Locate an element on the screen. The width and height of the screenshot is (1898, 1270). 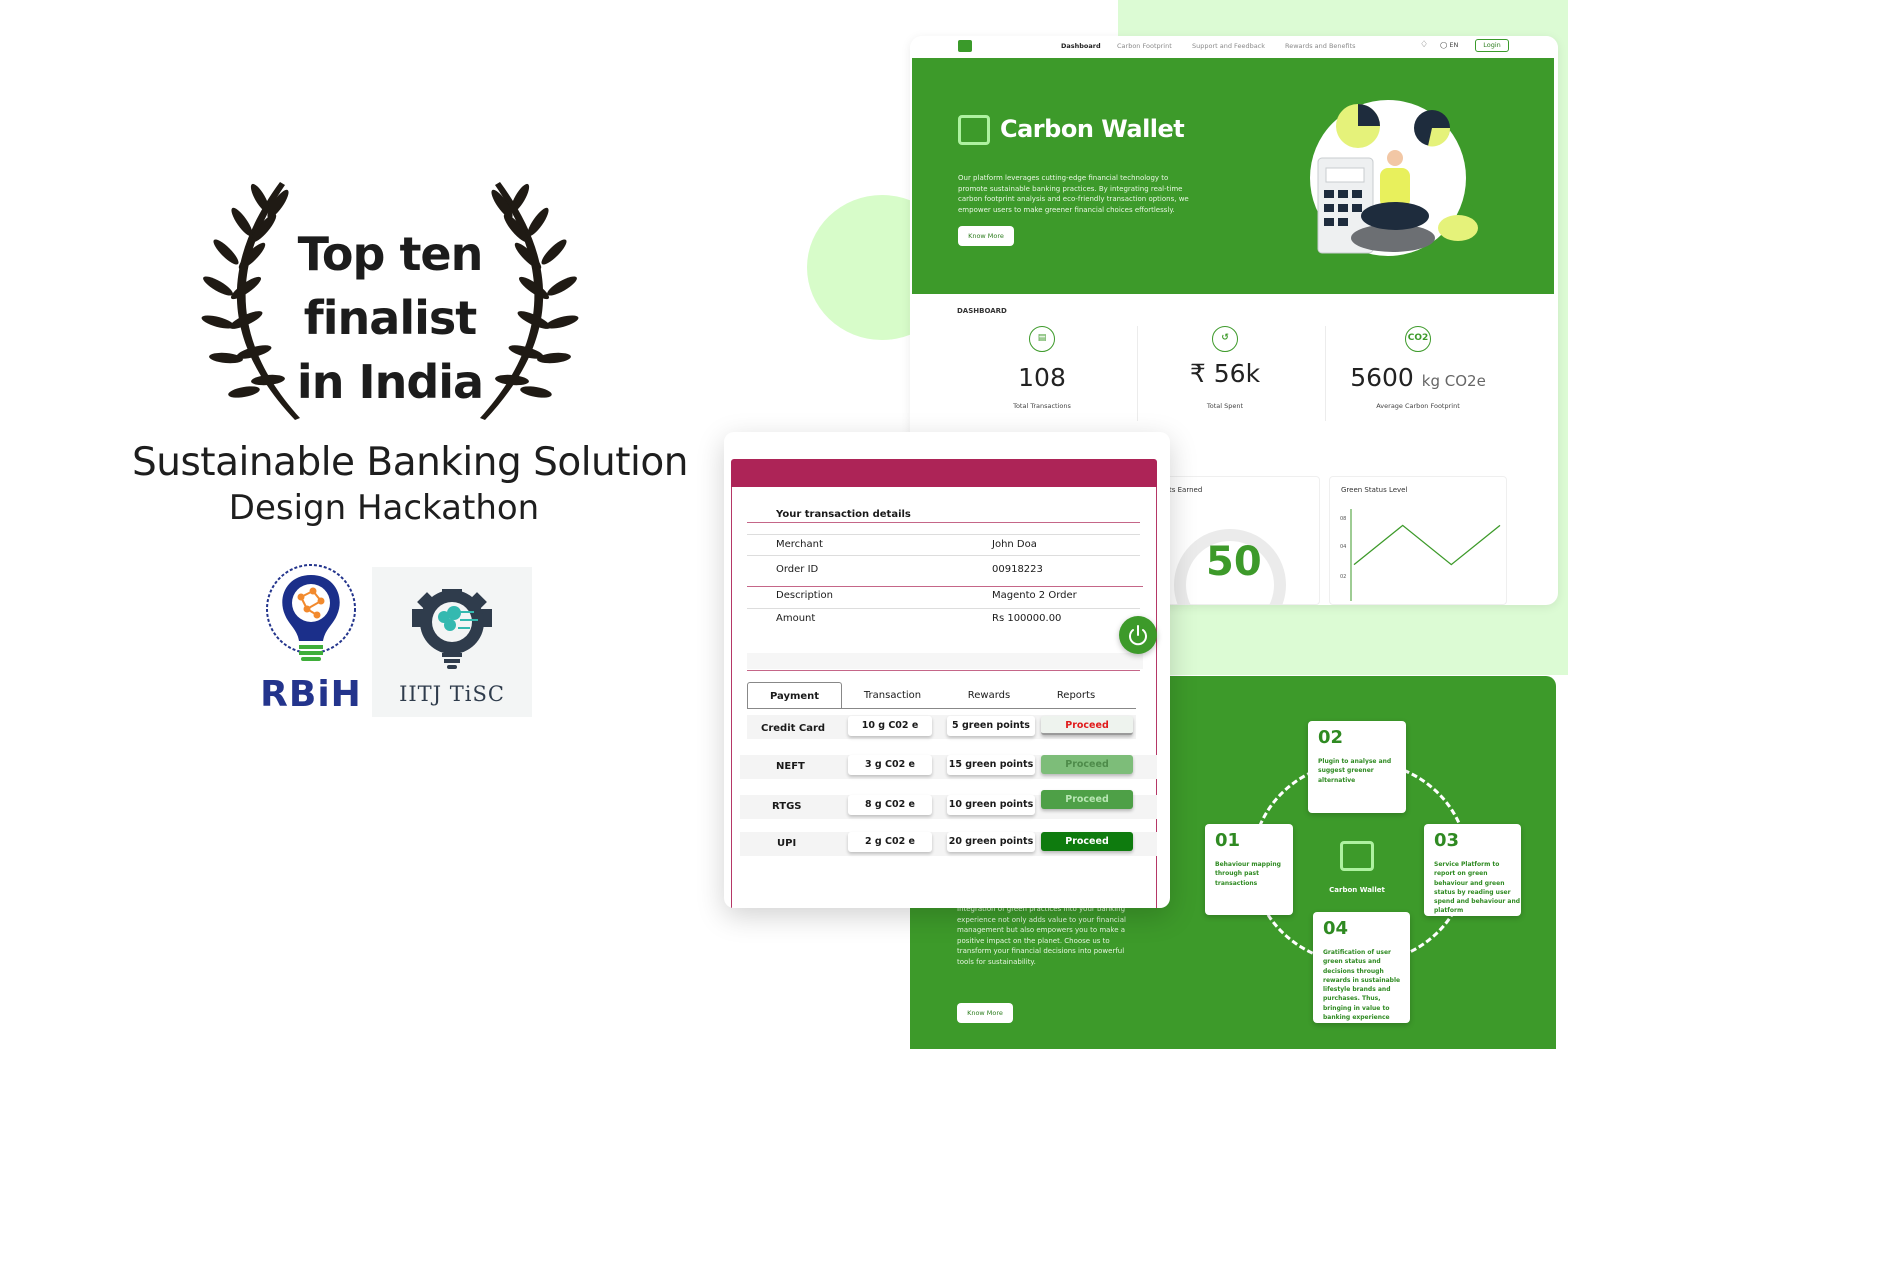
nav-rewards-benefits: Rewards and Benefits is located at coordinates (1320, 46).